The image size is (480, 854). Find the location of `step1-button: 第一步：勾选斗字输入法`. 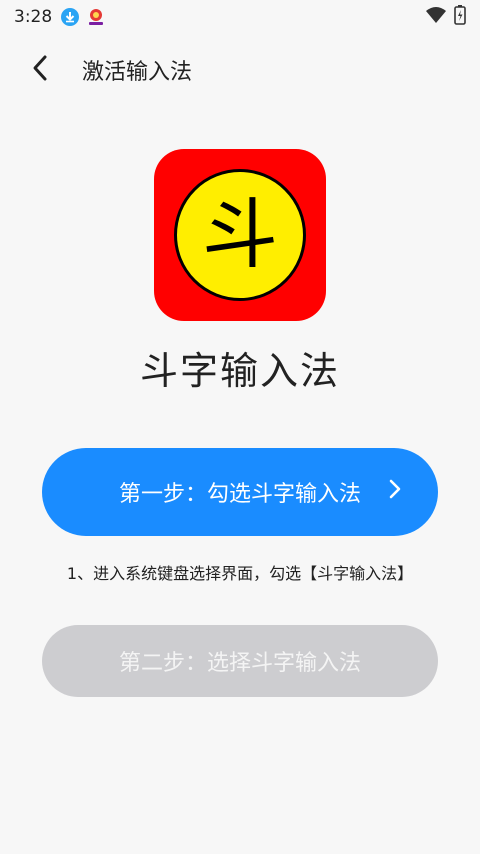

step1-button: 第一步：勾选斗字输入法 is located at coordinates (240, 492).